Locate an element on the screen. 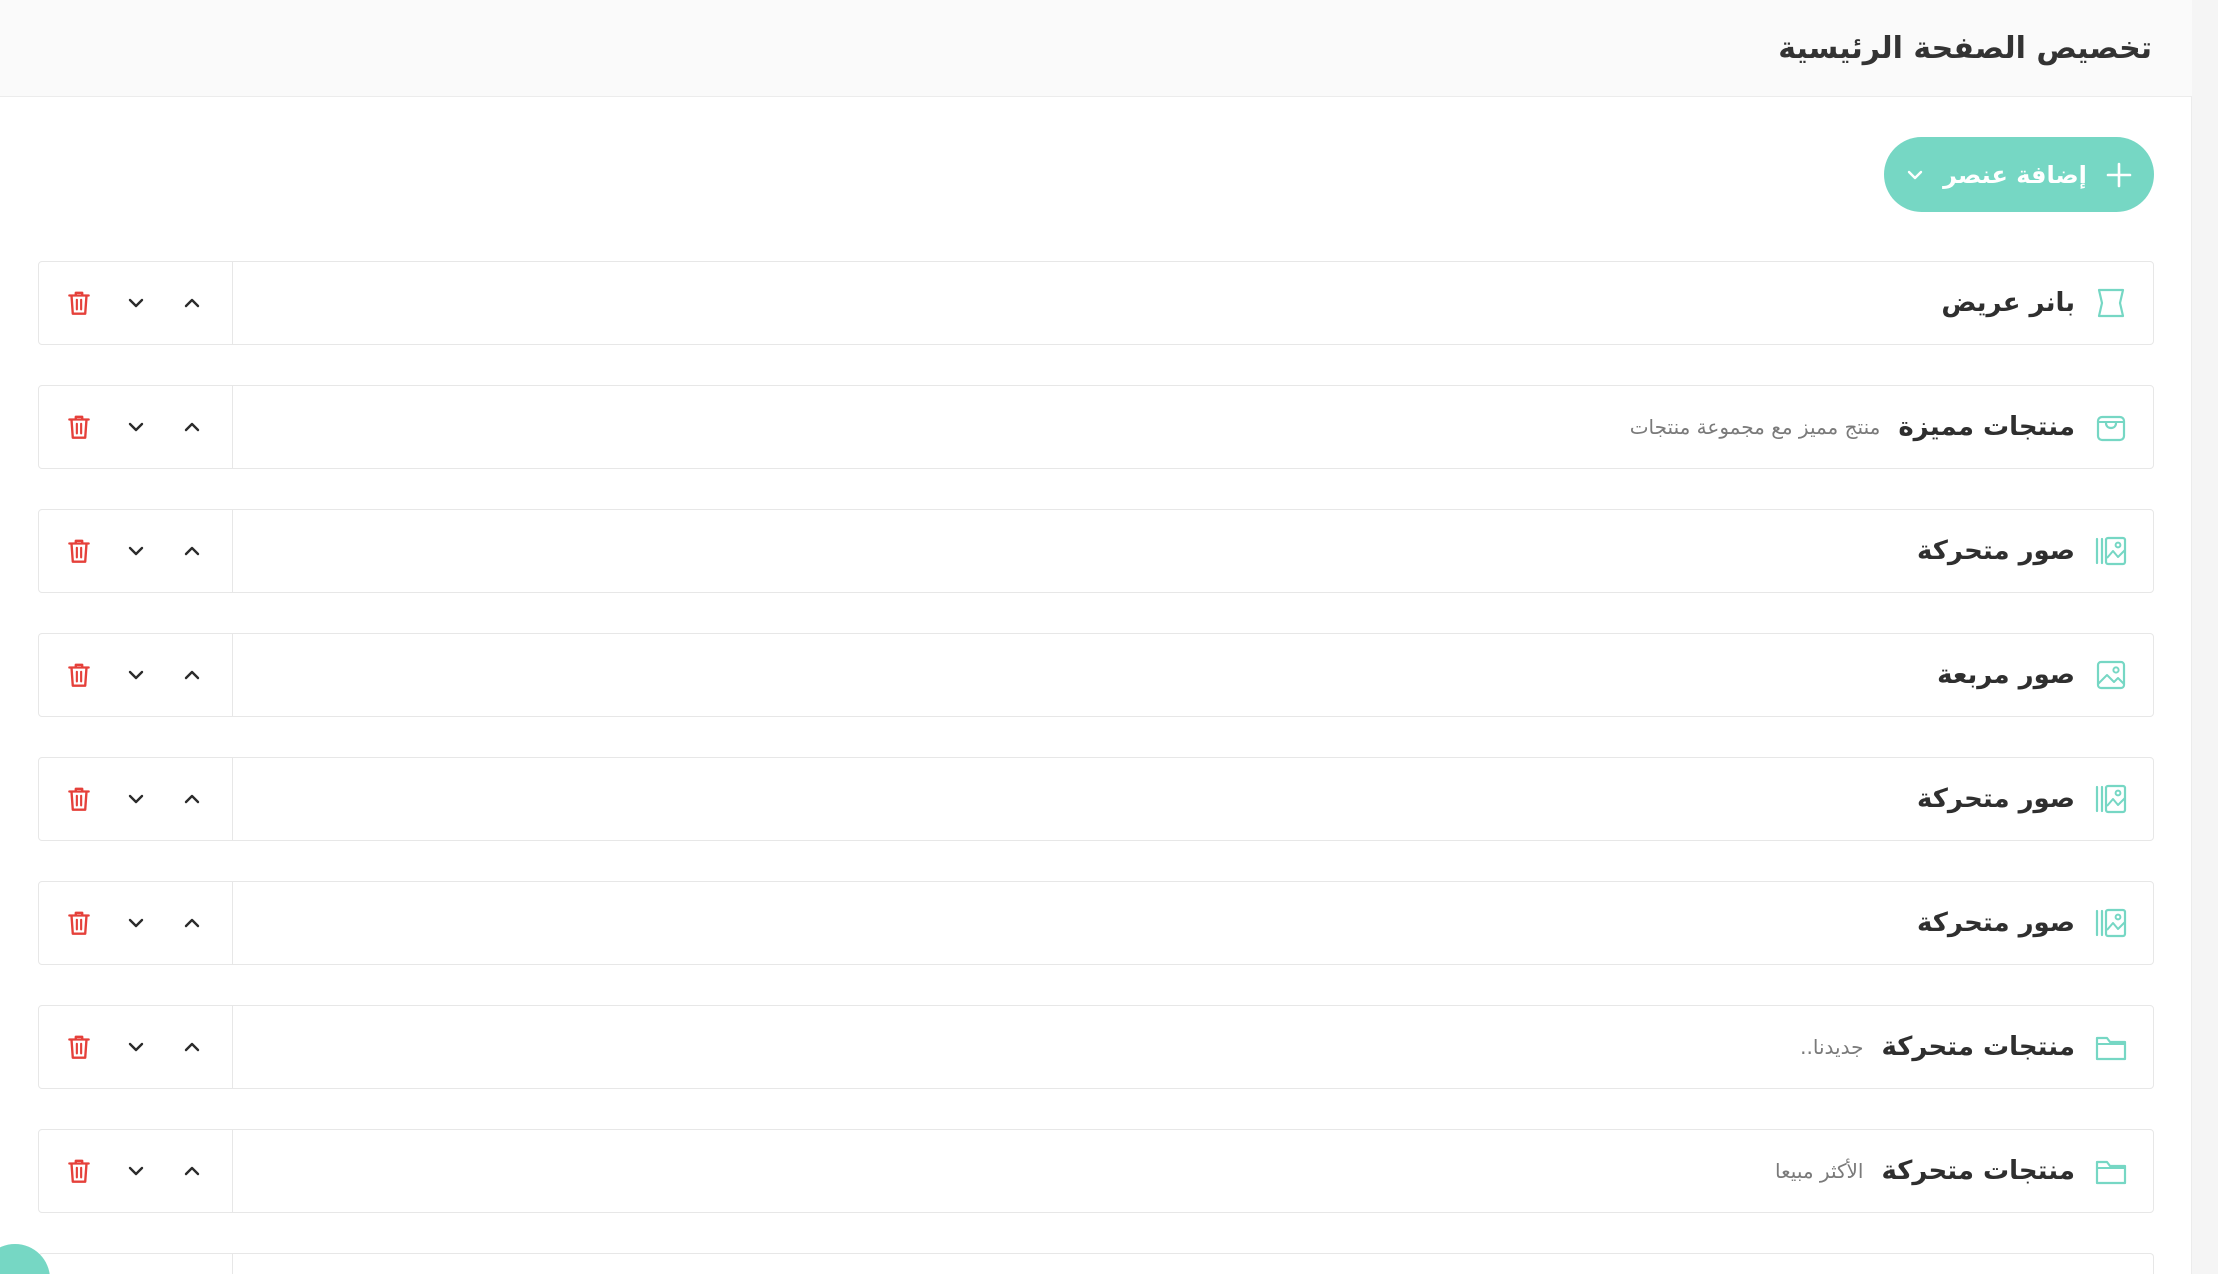  section-row-main is located at coordinates (1193, 1264).